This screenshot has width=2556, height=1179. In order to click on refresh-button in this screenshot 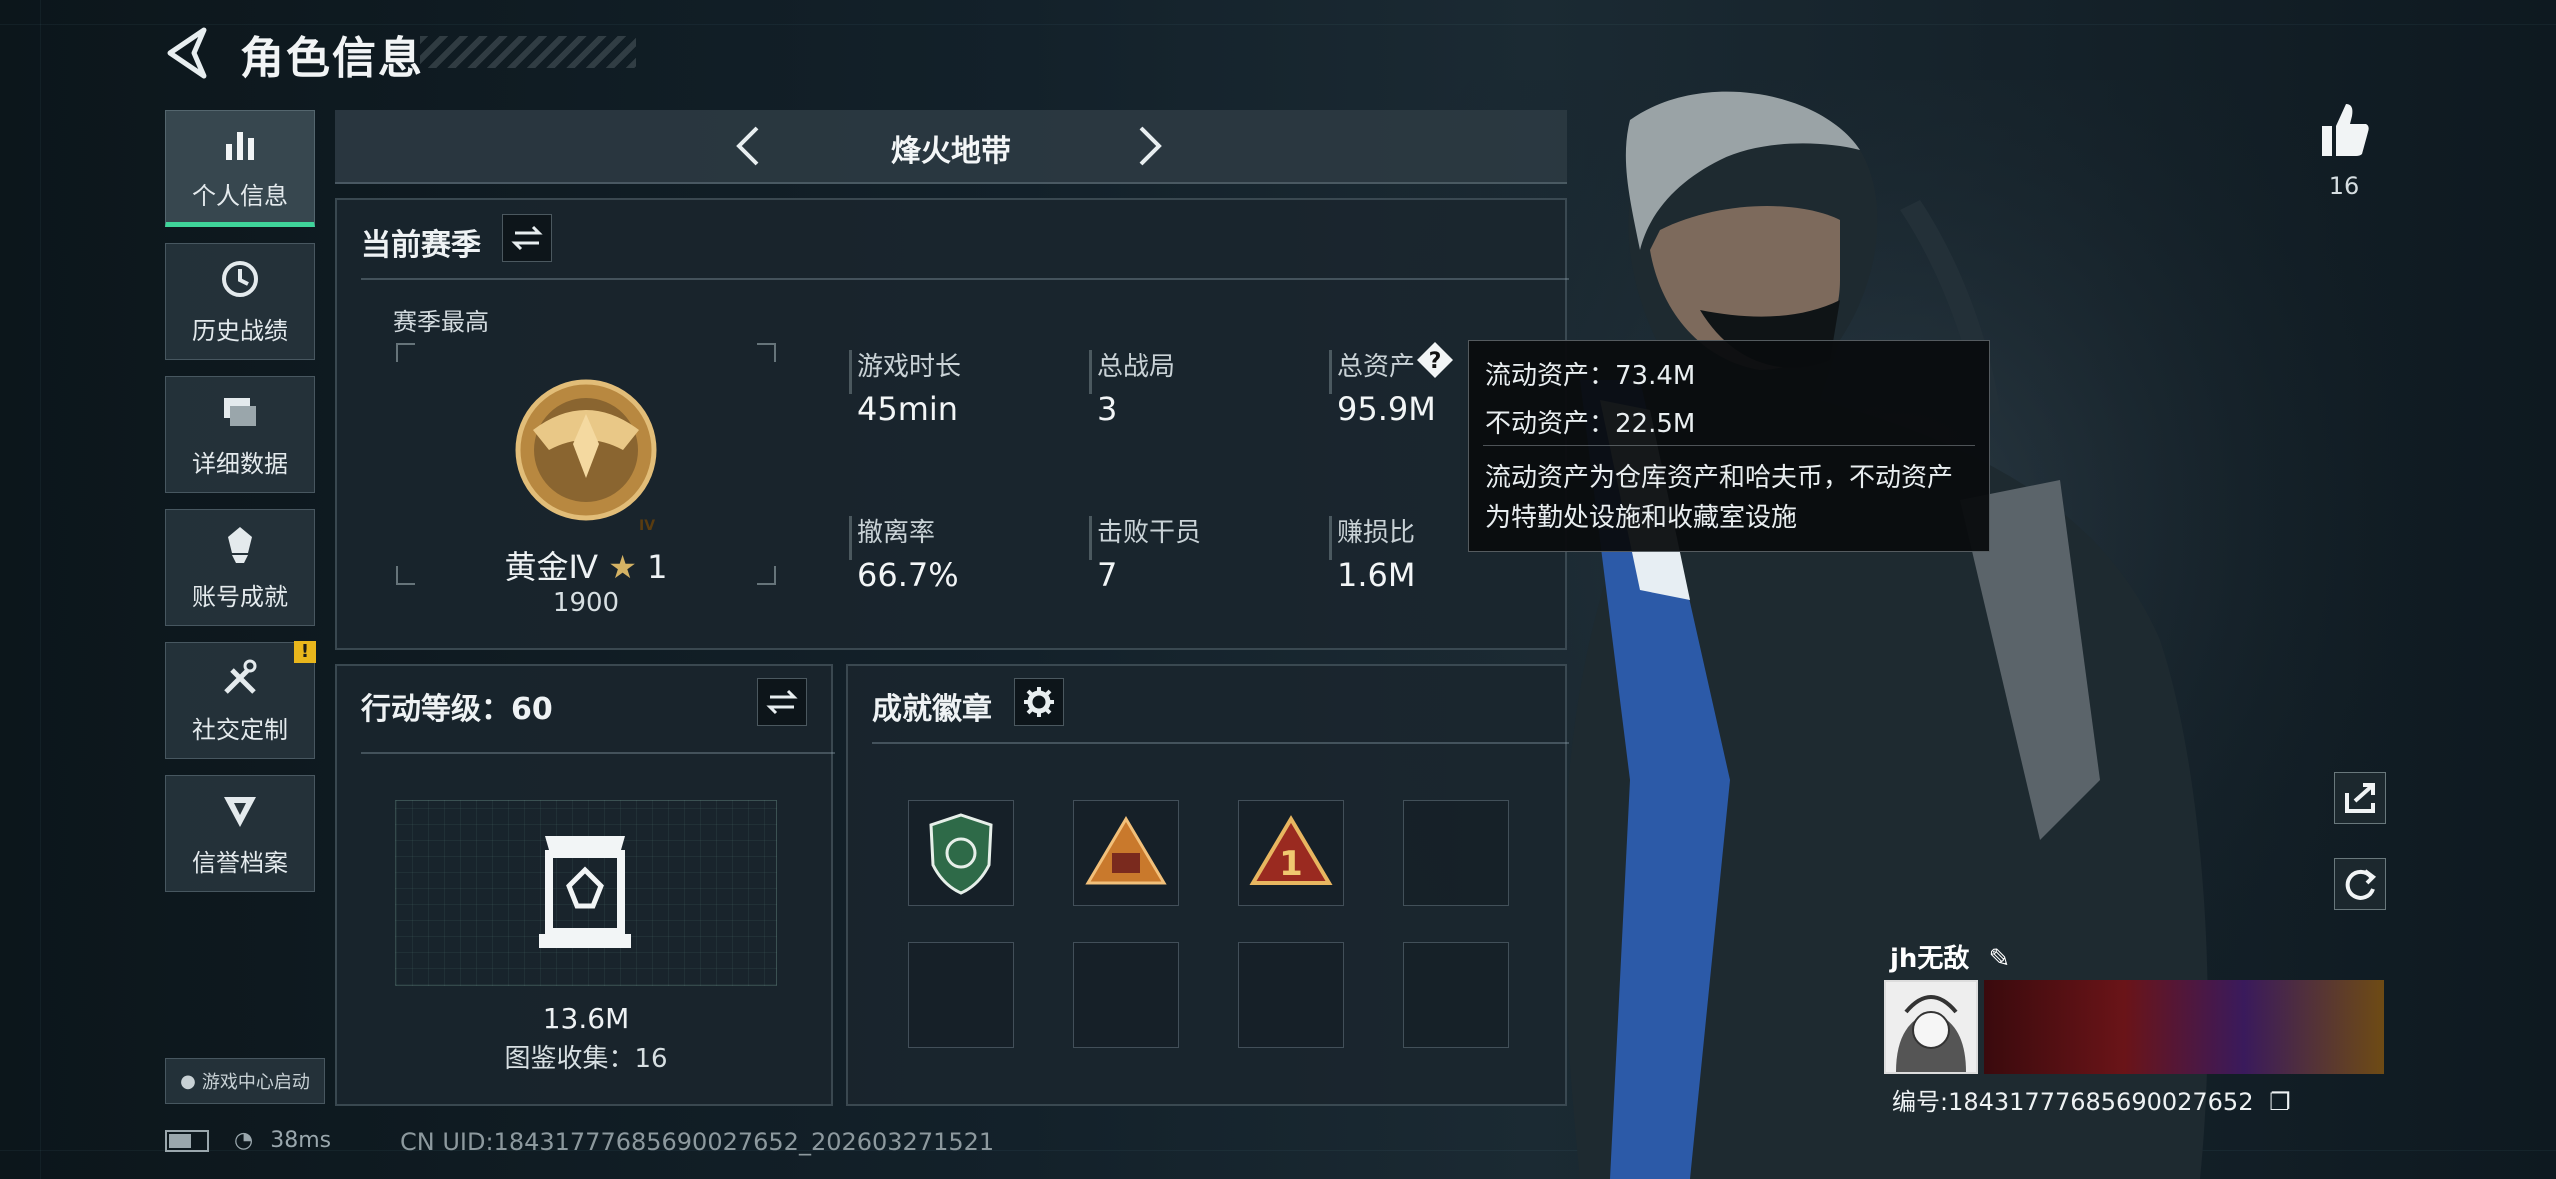, I will do `click(2360, 884)`.